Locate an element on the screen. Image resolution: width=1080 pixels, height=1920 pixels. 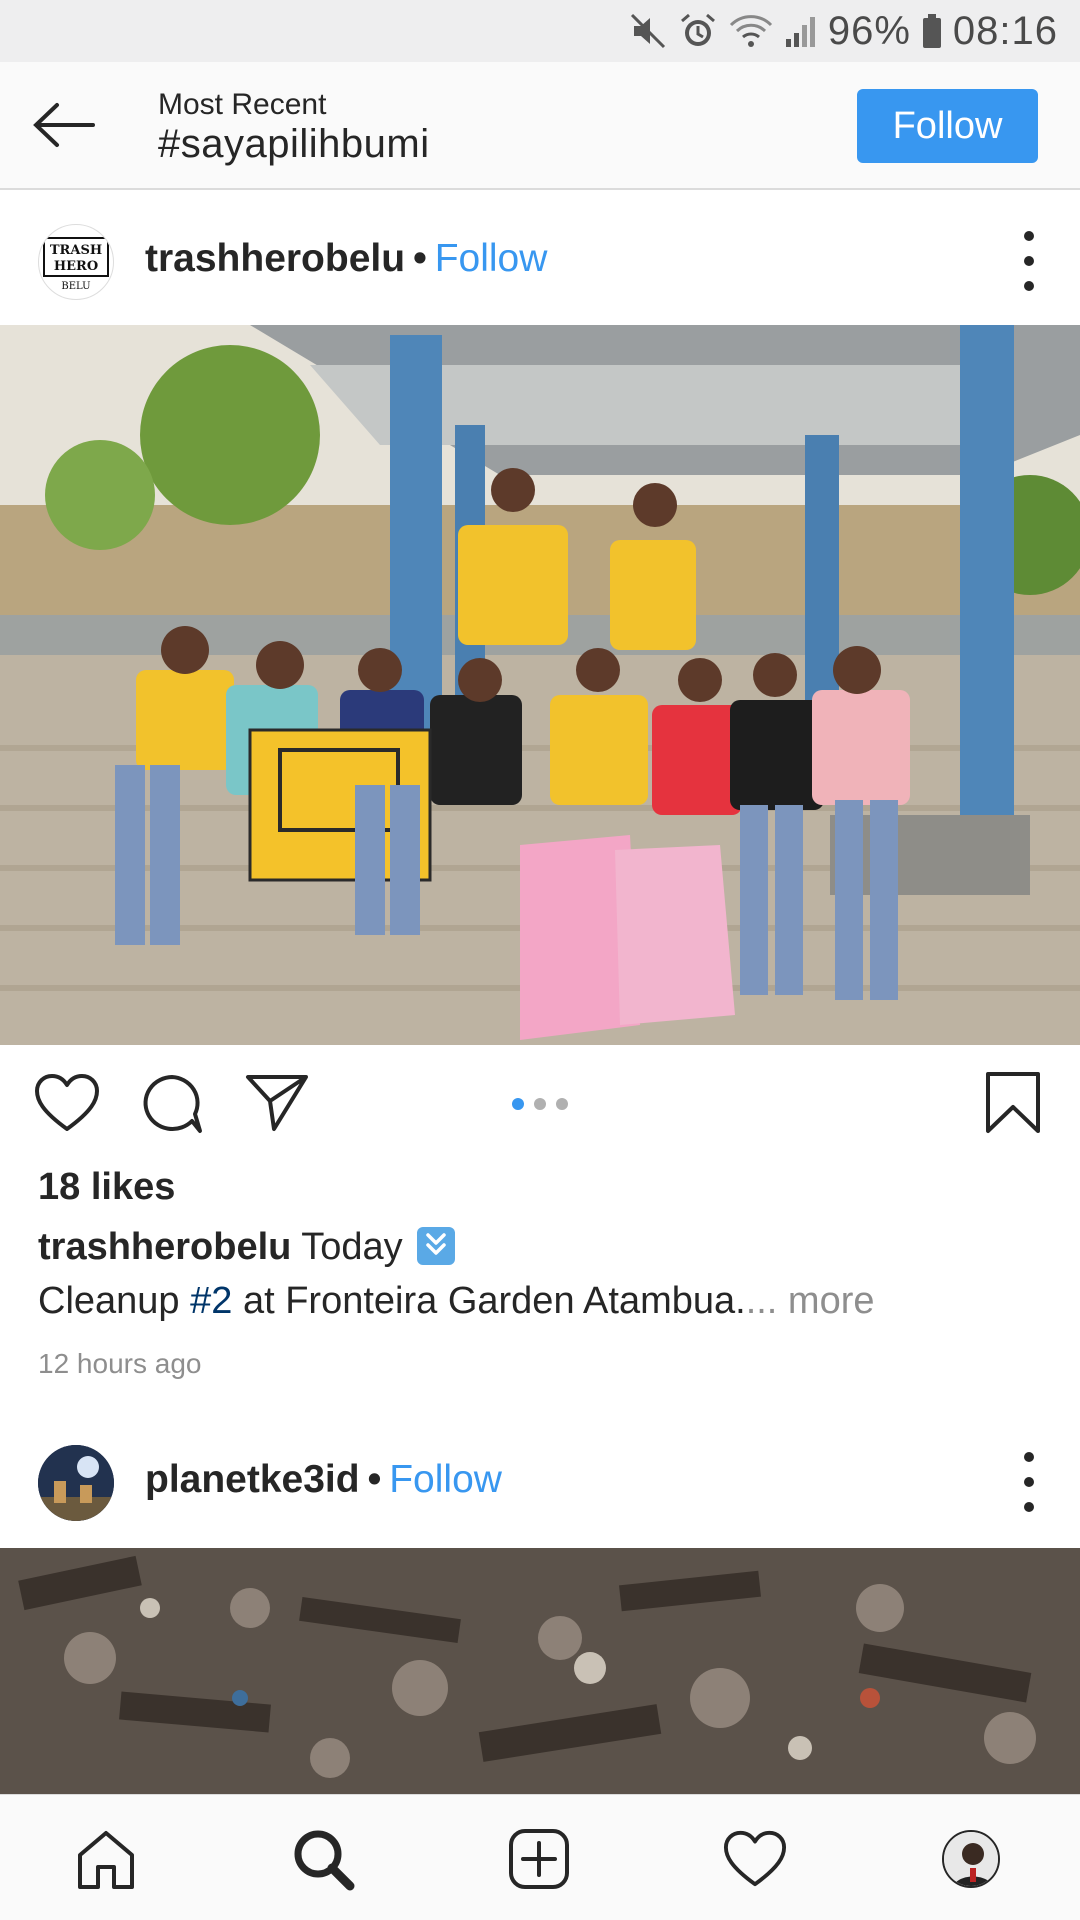
back-button is located at coordinates (63, 125).